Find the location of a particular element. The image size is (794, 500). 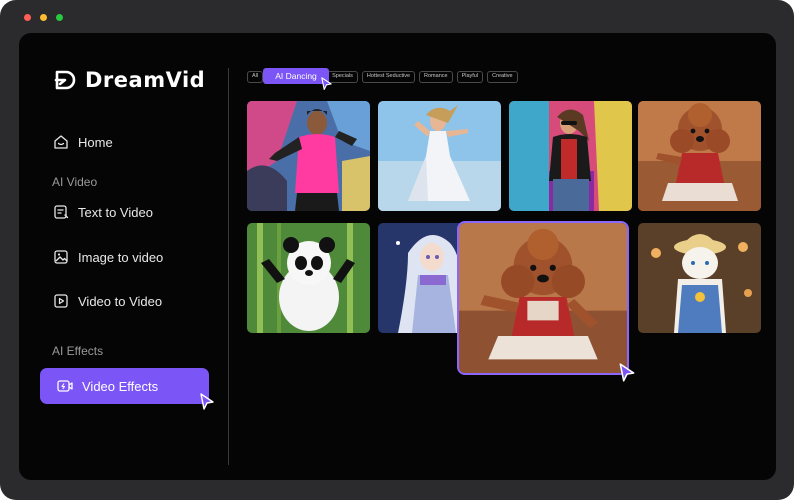

sidebar-item-label: Text to Video is located at coordinates (115, 212).